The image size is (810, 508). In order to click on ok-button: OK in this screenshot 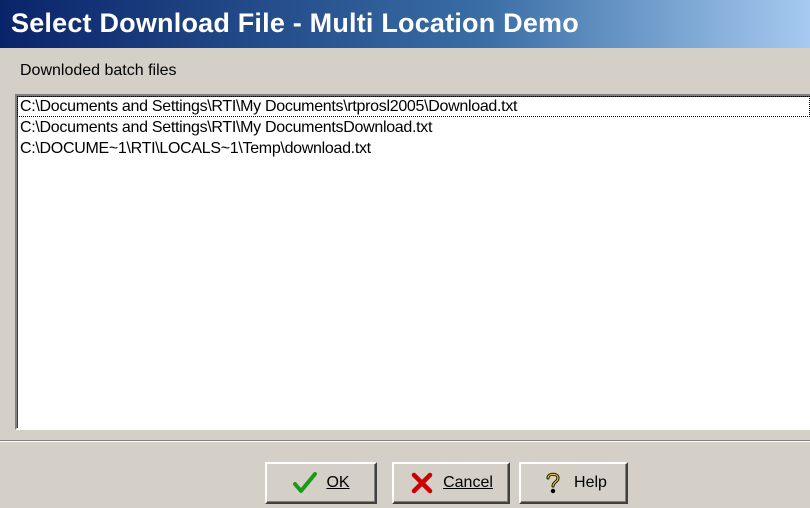, I will do `click(321, 483)`.